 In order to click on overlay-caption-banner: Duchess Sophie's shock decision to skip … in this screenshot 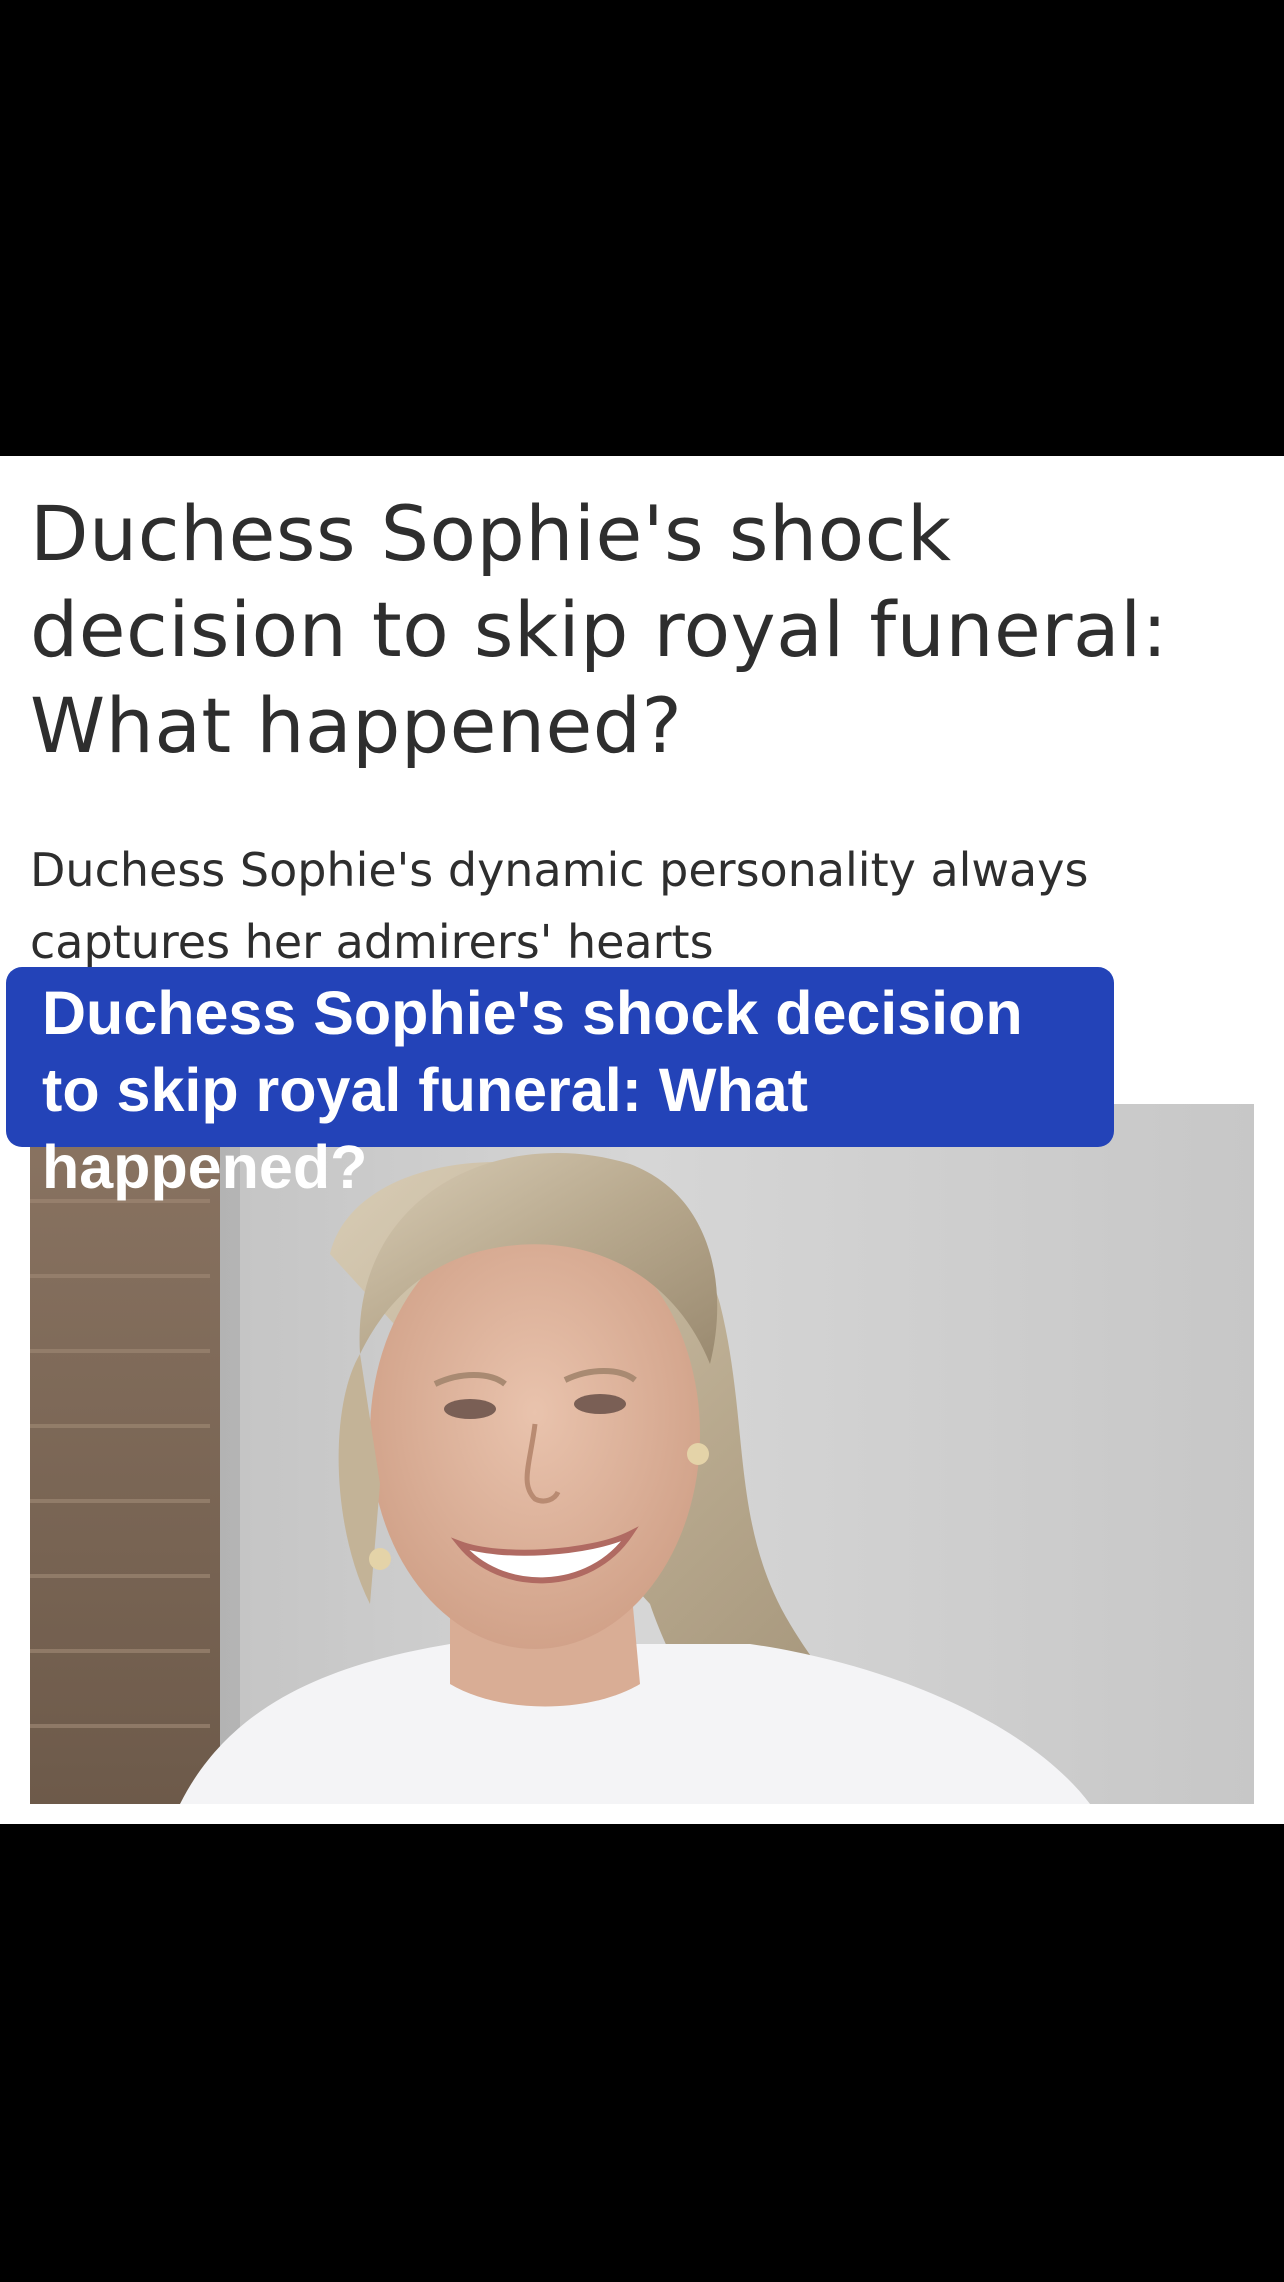, I will do `click(560, 1084)`.